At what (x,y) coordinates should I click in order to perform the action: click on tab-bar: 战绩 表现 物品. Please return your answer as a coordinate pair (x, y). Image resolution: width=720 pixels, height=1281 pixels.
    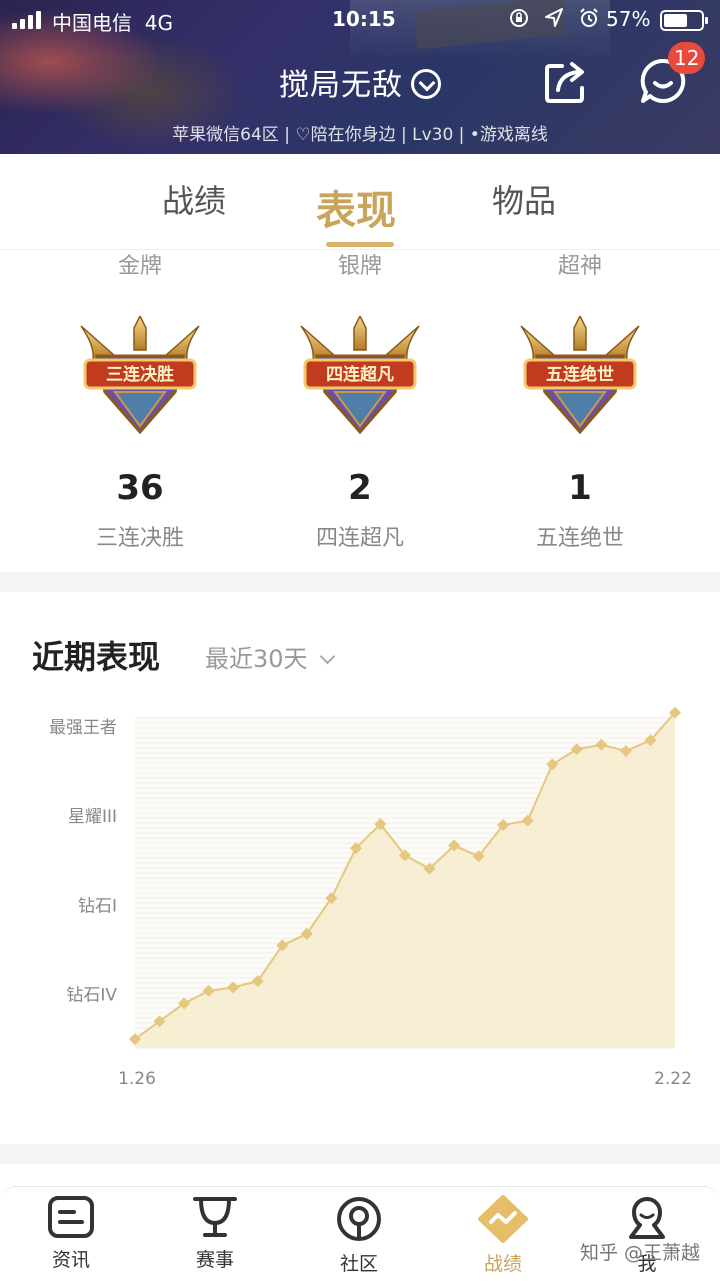
    Looking at the image, I should click on (360, 202).